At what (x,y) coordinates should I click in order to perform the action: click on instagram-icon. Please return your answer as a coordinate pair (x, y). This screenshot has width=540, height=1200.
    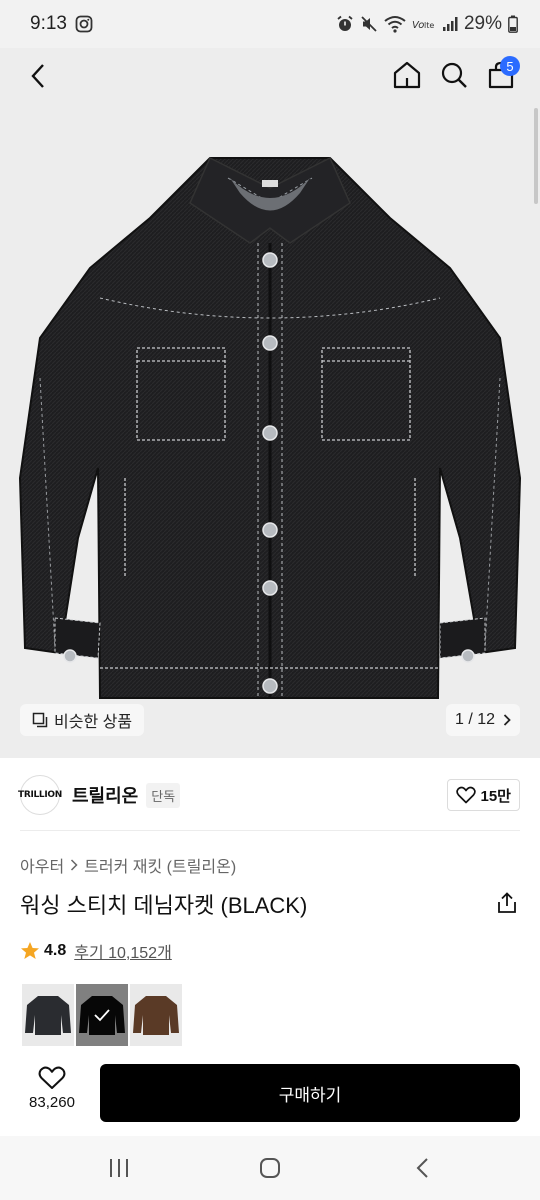
    Looking at the image, I should click on (84, 24).